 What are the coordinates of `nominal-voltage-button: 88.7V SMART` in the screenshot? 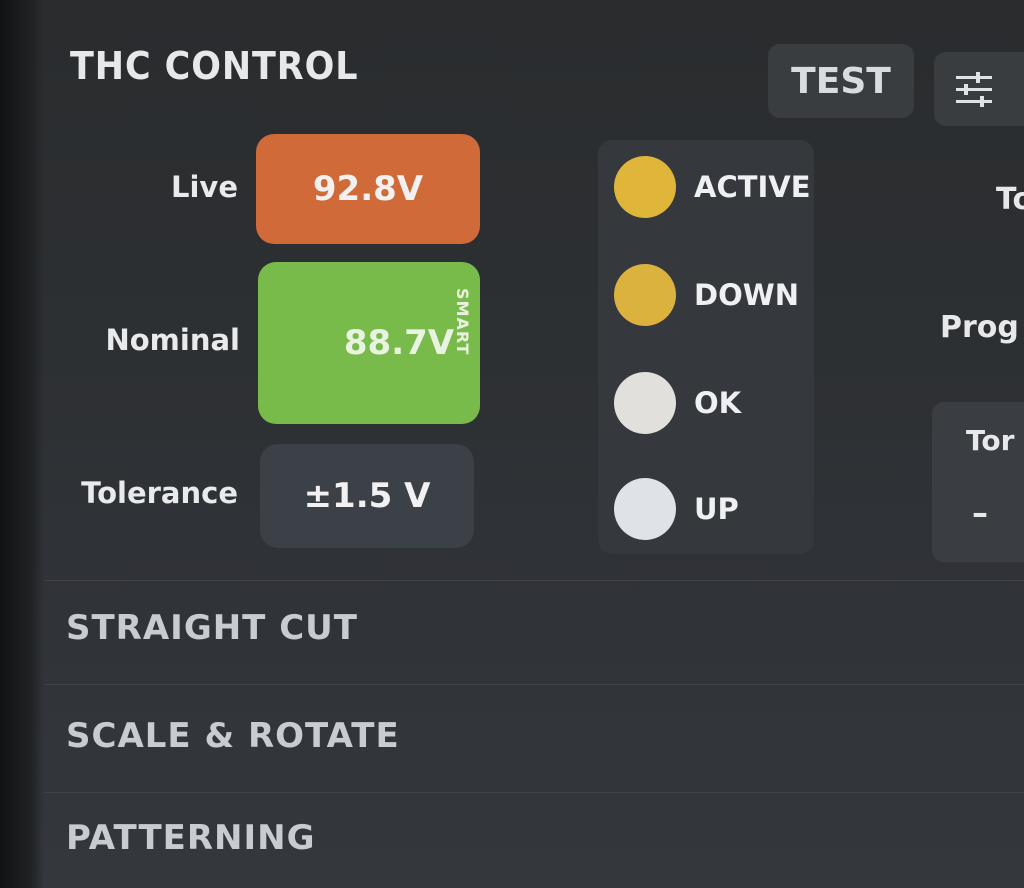 It's located at (369, 343).